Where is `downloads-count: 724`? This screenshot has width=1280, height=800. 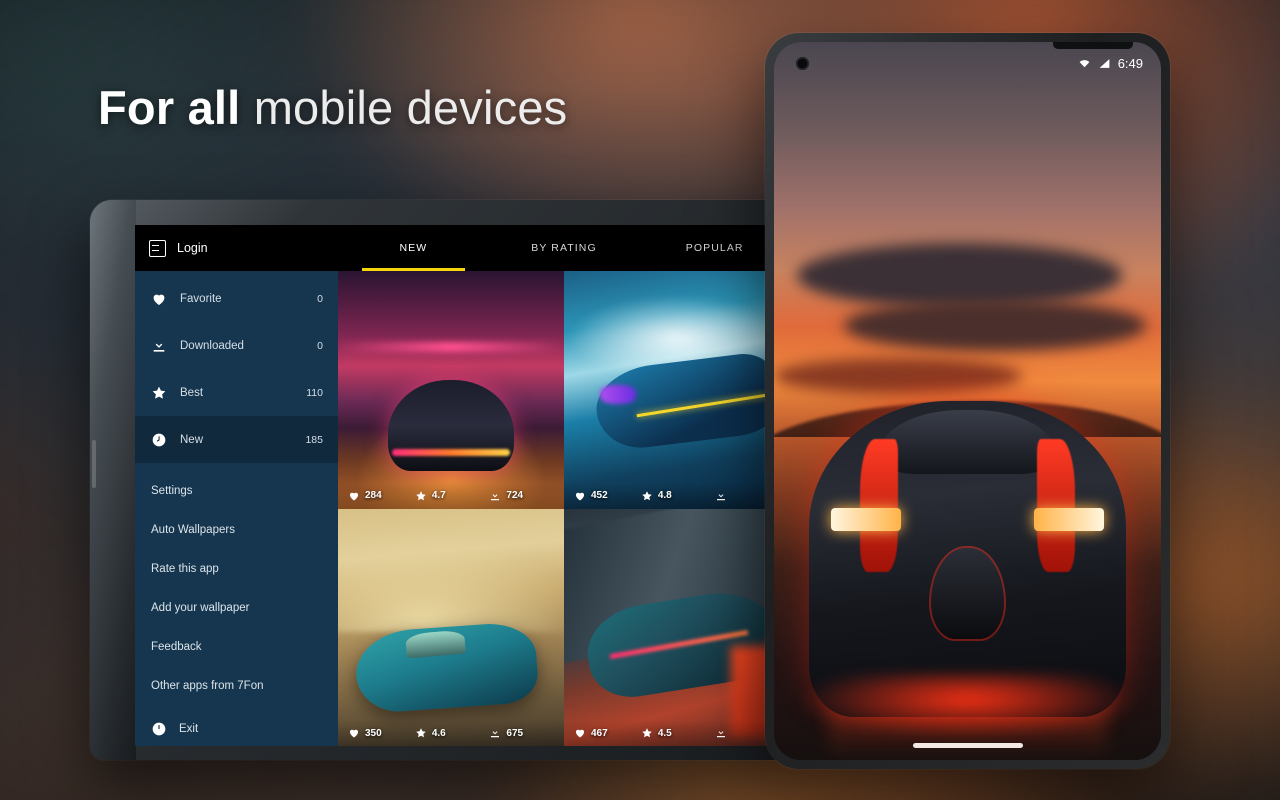 downloads-count: 724 is located at coordinates (515, 495).